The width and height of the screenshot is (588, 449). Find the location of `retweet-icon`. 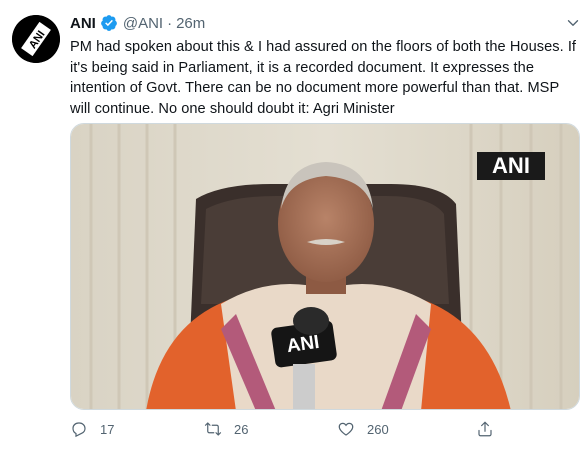

retweet-icon is located at coordinates (213, 429).